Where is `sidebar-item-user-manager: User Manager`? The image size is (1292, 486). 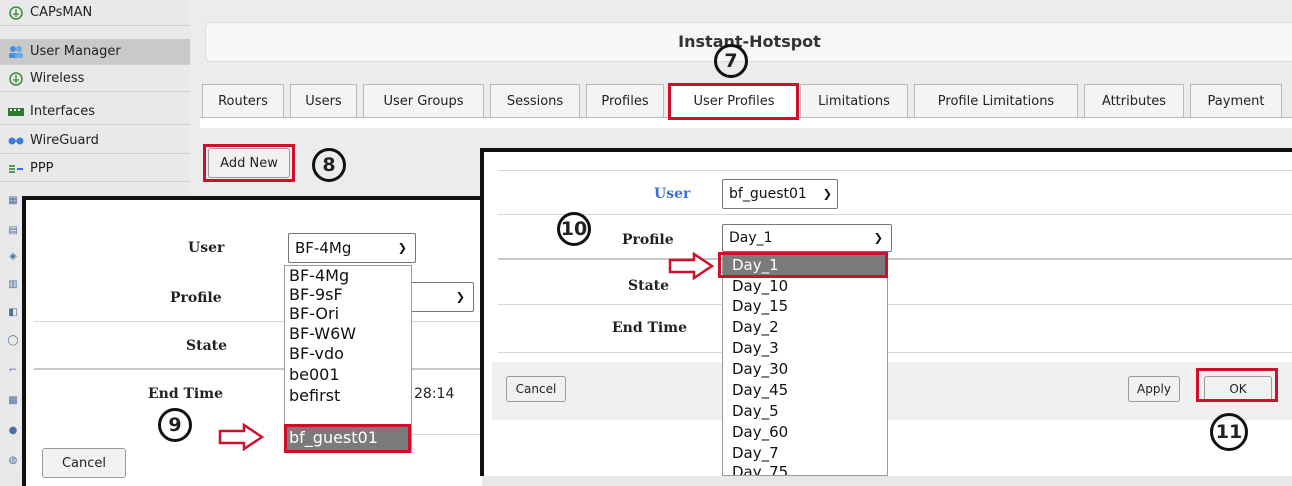 sidebar-item-user-manager: User Manager is located at coordinates (95, 52).